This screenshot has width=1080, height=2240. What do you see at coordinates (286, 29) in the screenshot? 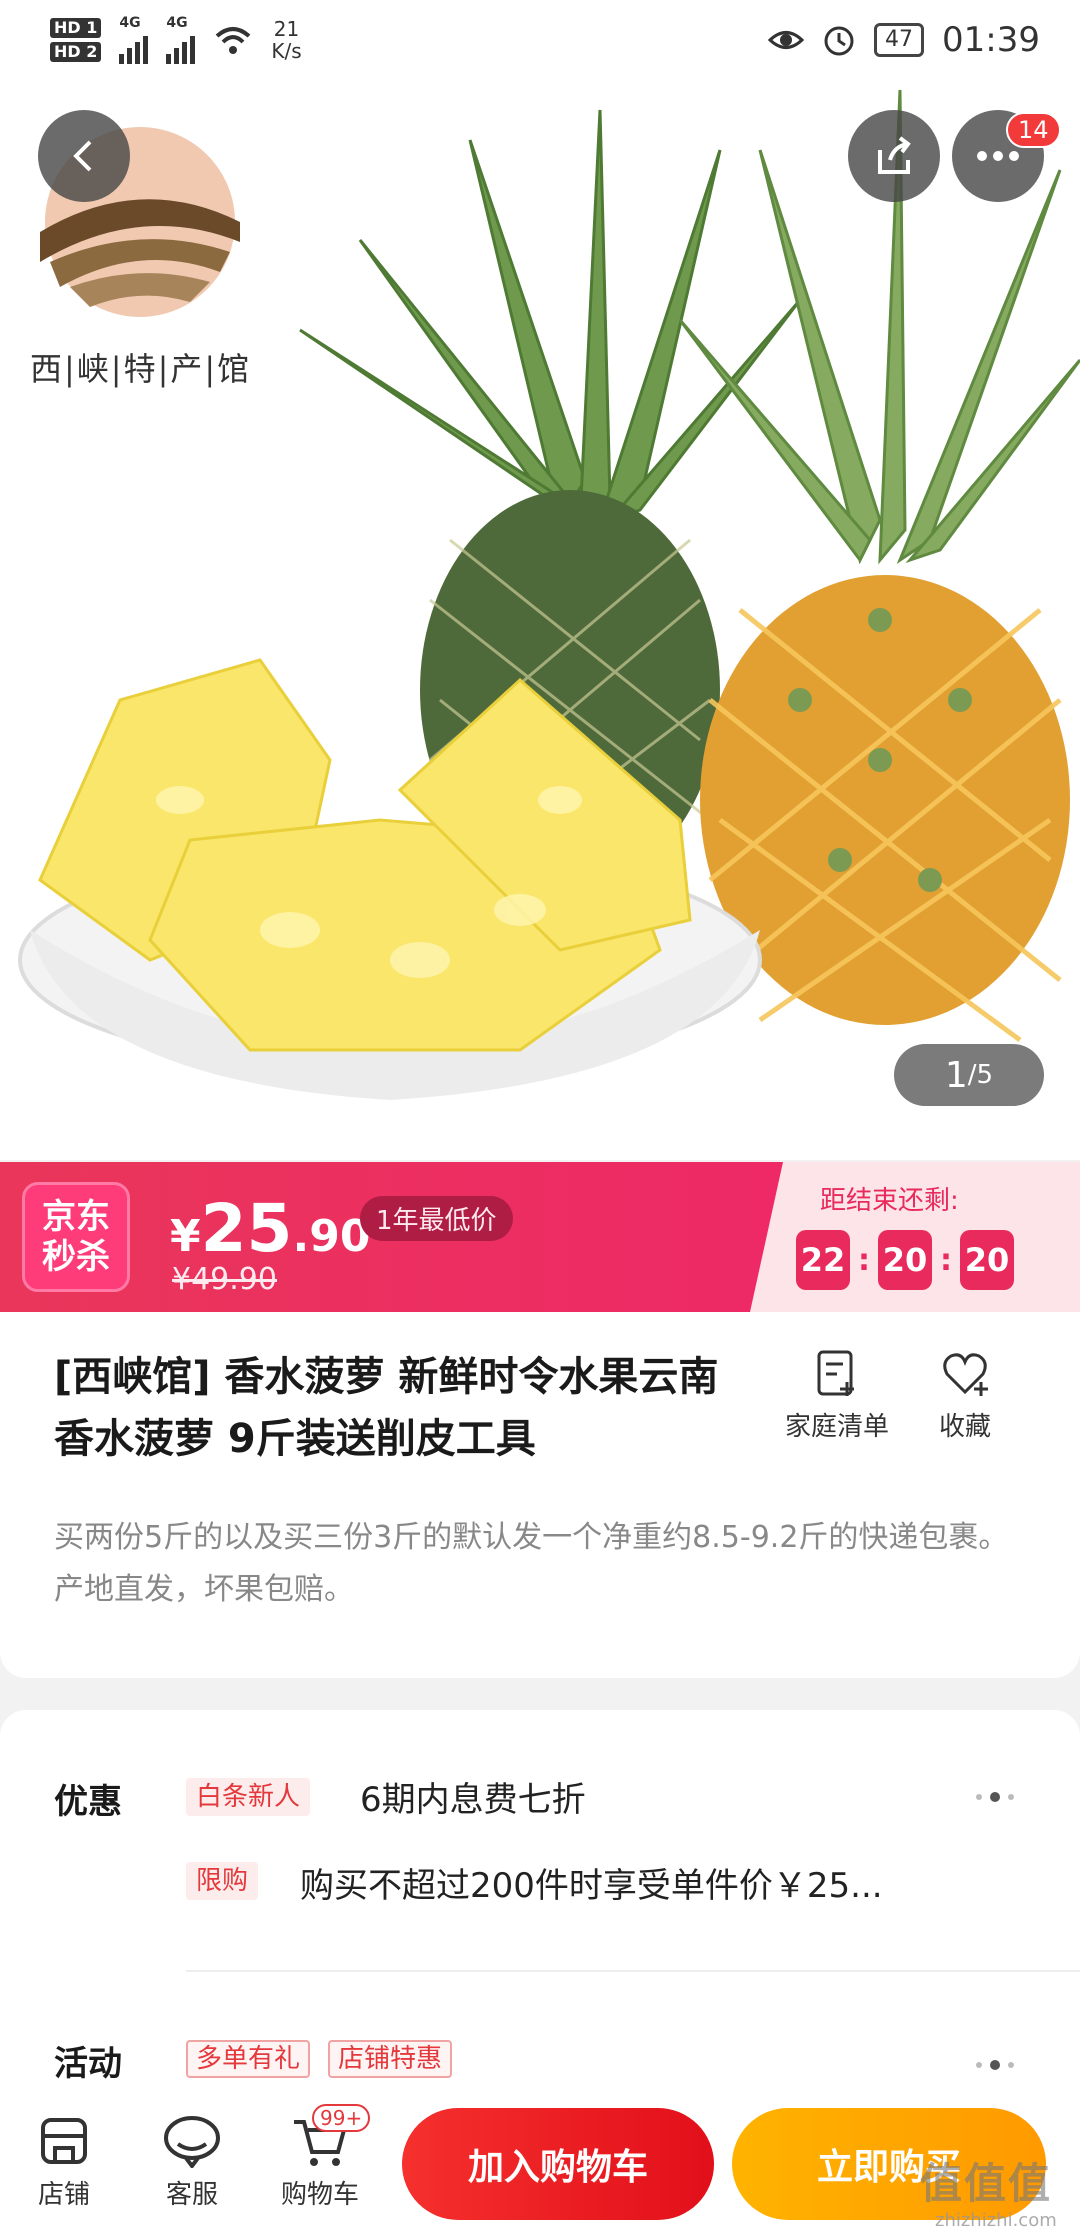
I see `speed-value: 21` at bounding box center [286, 29].